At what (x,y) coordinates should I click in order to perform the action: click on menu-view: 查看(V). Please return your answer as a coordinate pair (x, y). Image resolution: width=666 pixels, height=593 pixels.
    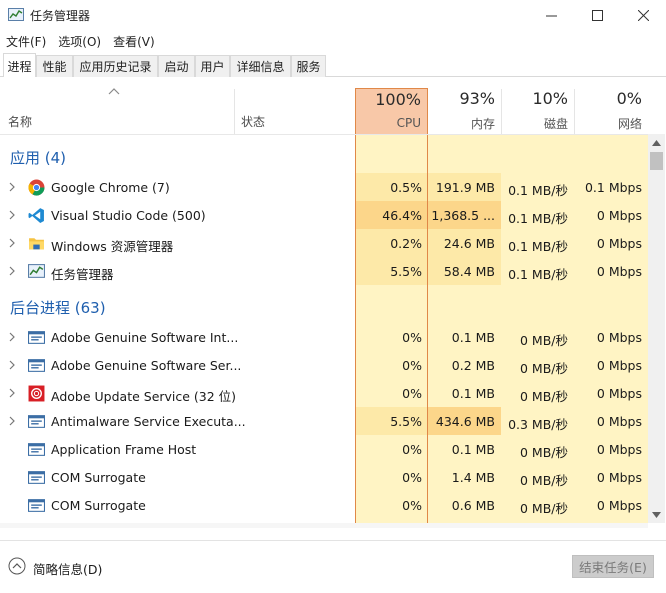
    Looking at the image, I should click on (134, 41).